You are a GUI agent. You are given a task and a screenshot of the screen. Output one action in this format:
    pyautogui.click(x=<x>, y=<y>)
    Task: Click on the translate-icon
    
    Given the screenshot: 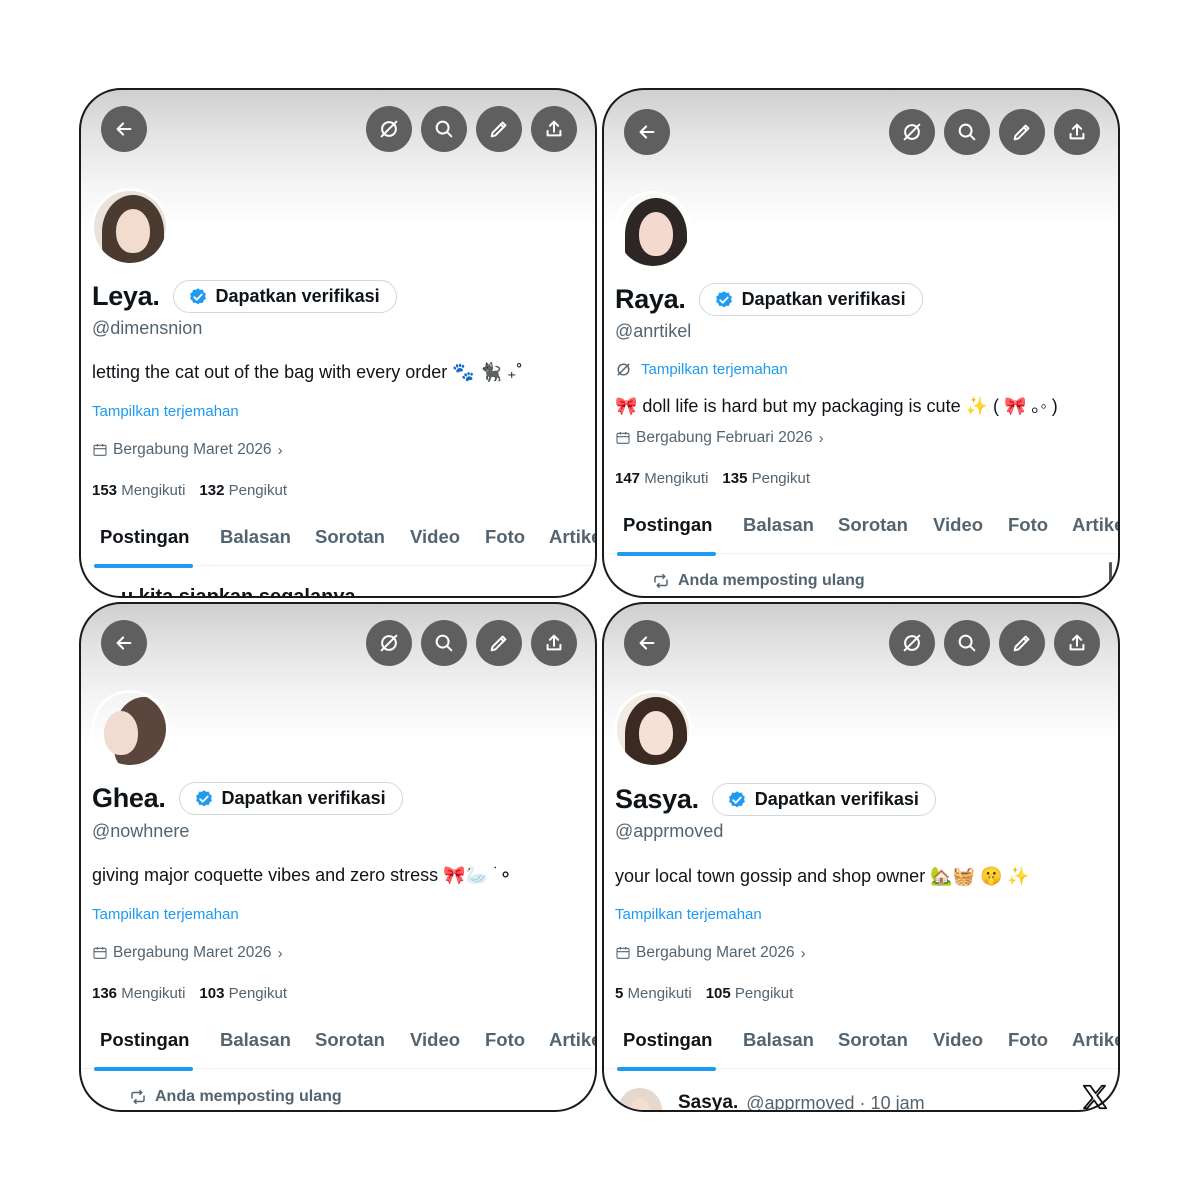 What is the action you would take?
    pyautogui.click(x=623, y=369)
    